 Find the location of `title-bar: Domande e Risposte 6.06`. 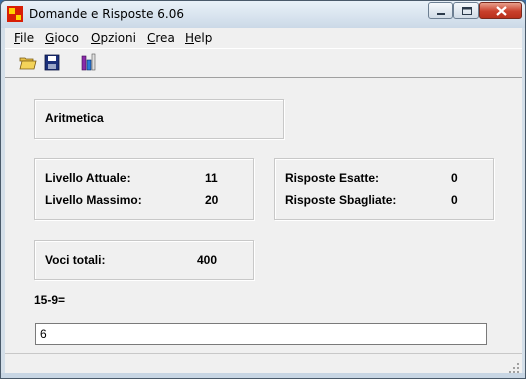

title-bar: Domande e Risposte 6.06 is located at coordinates (263, 14).